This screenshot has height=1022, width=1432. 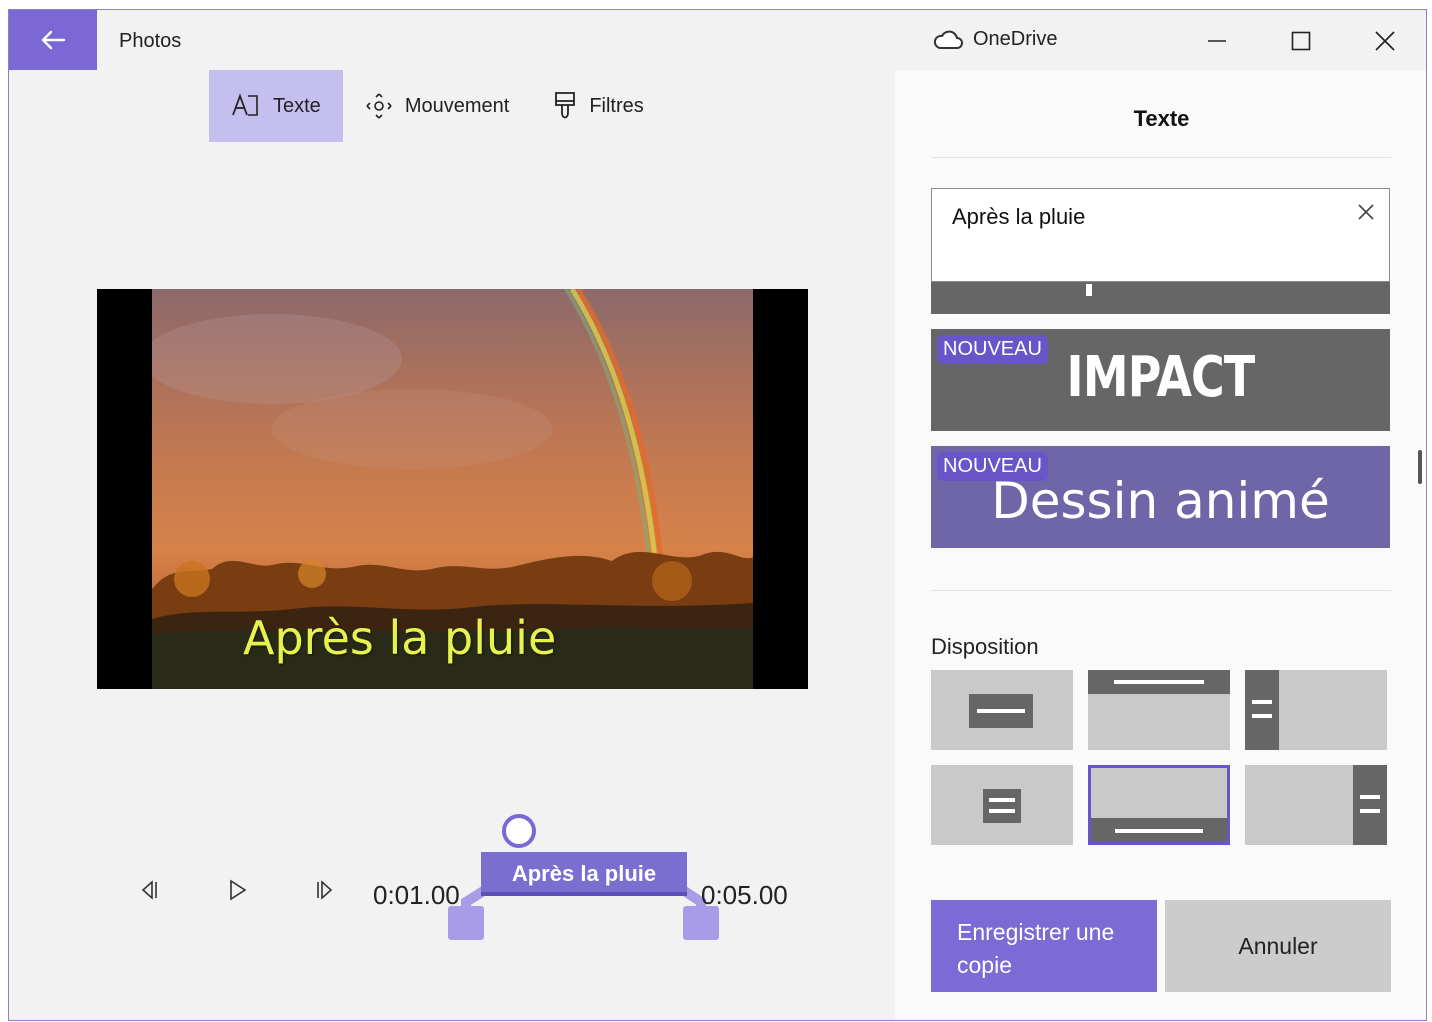 I want to click on tab-mouvement: Mouvement, so click(x=437, y=106).